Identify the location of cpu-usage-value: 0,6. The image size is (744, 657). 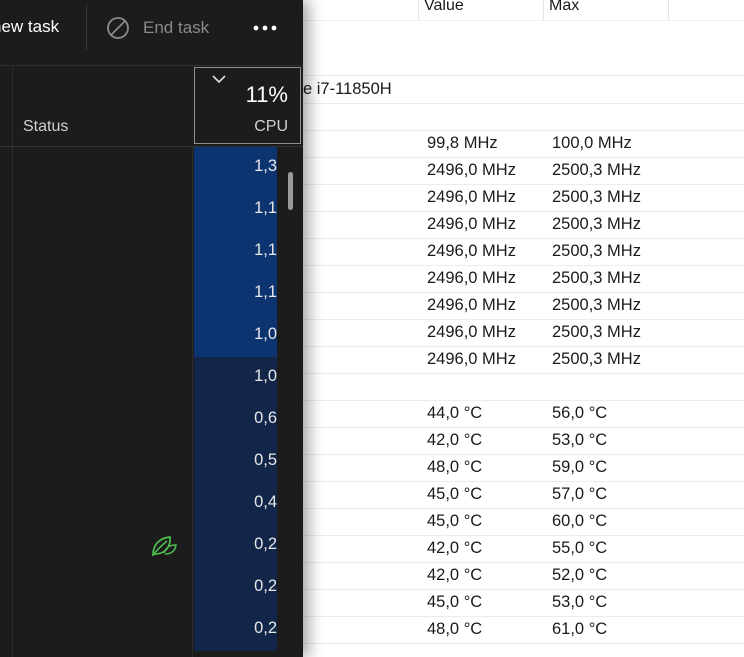
(265, 418).